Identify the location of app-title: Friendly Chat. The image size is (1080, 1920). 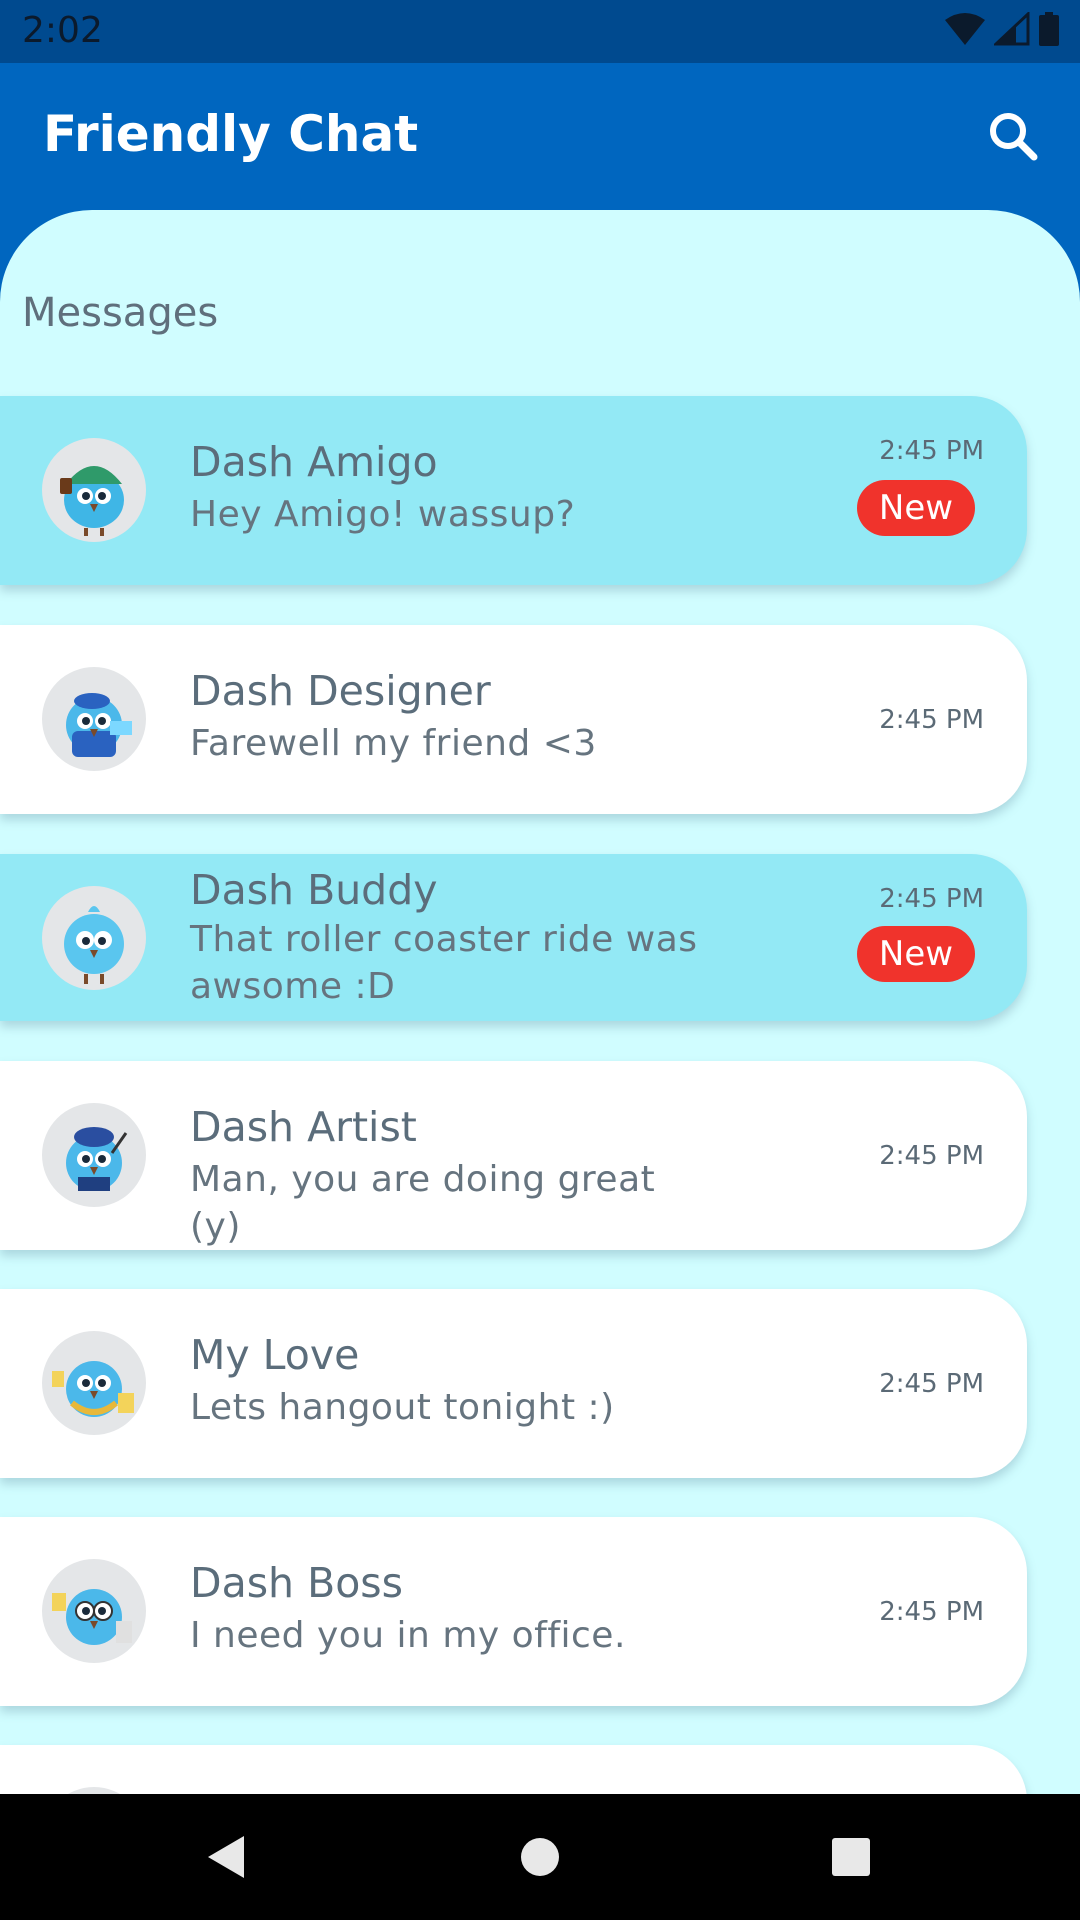
(231, 134).